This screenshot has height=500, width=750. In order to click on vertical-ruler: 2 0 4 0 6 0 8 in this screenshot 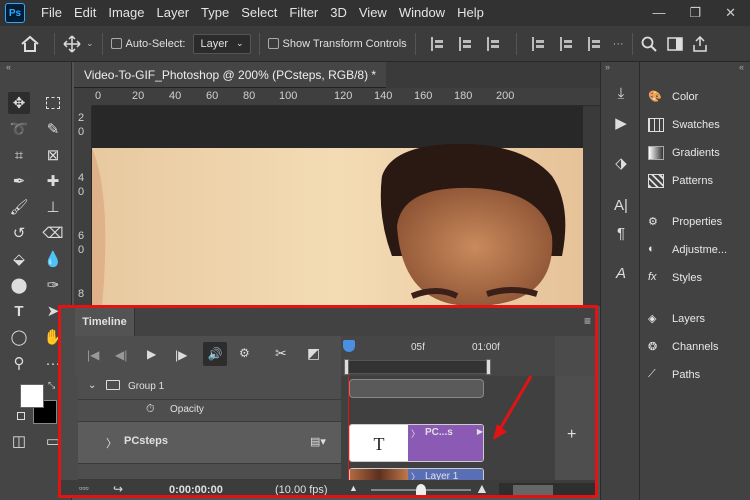, I will do `click(83, 206)`.